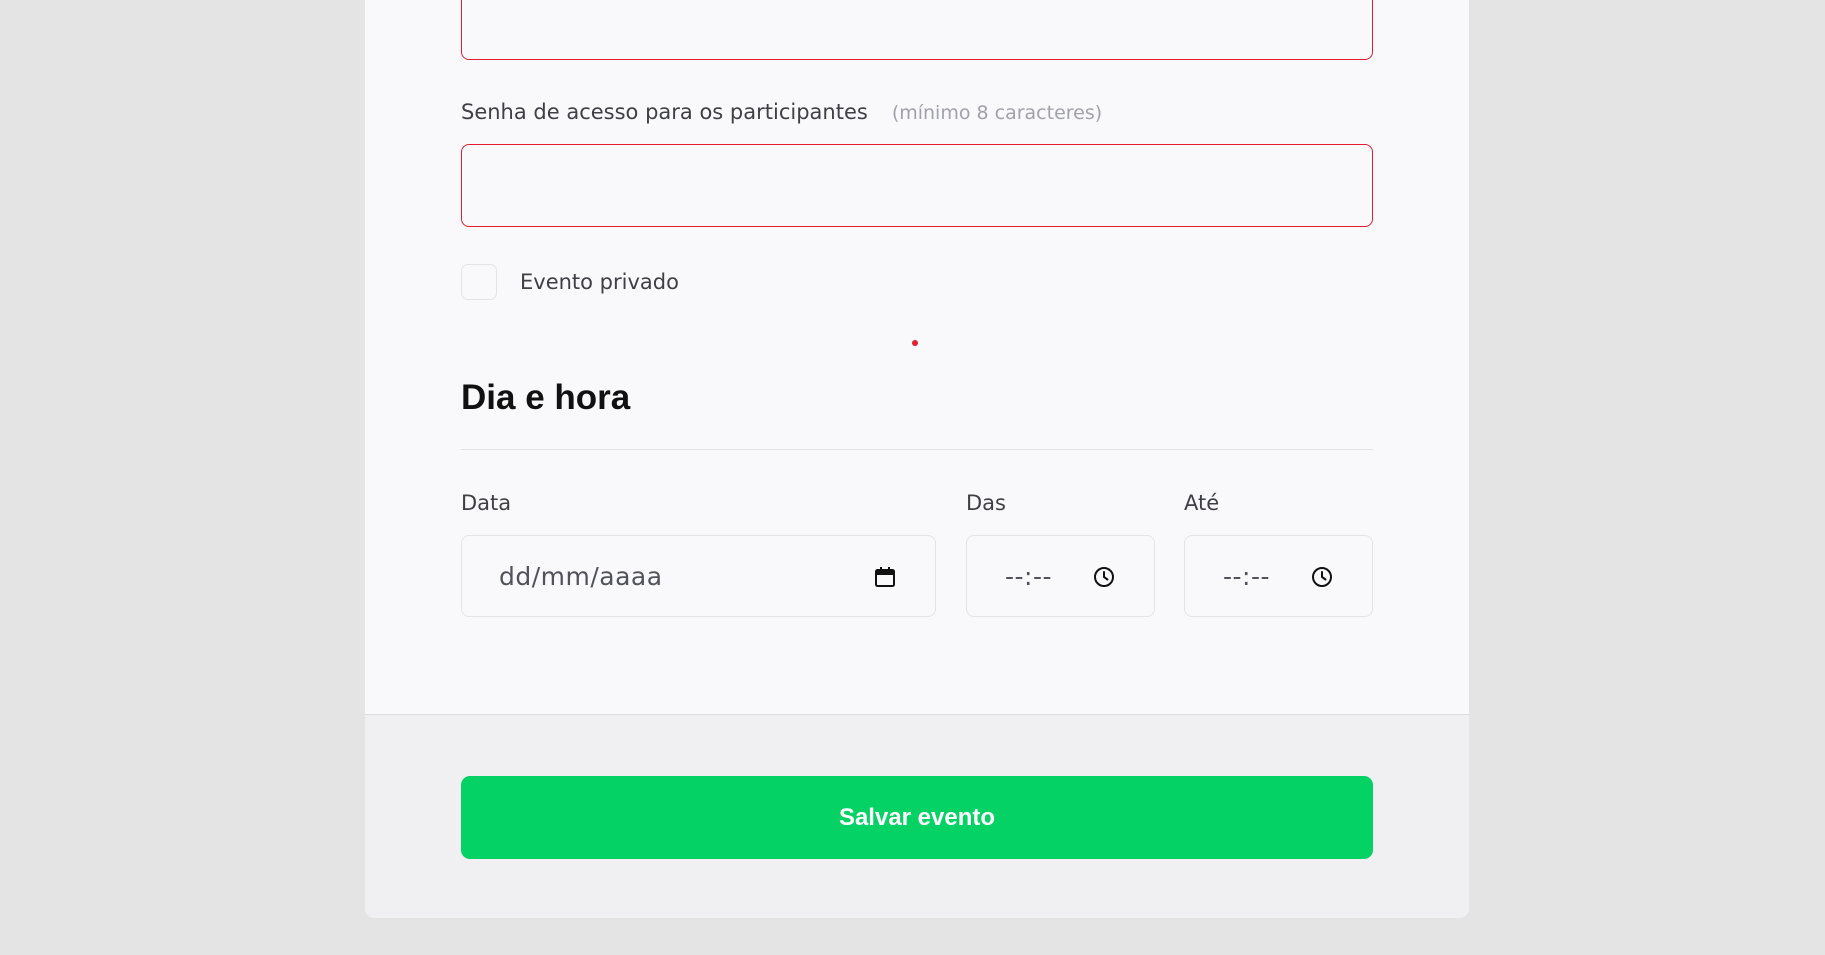 Image resolution: width=1825 pixels, height=955 pixels. What do you see at coordinates (599, 282) in the screenshot?
I see `private-event-label: Evento privado` at bounding box center [599, 282].